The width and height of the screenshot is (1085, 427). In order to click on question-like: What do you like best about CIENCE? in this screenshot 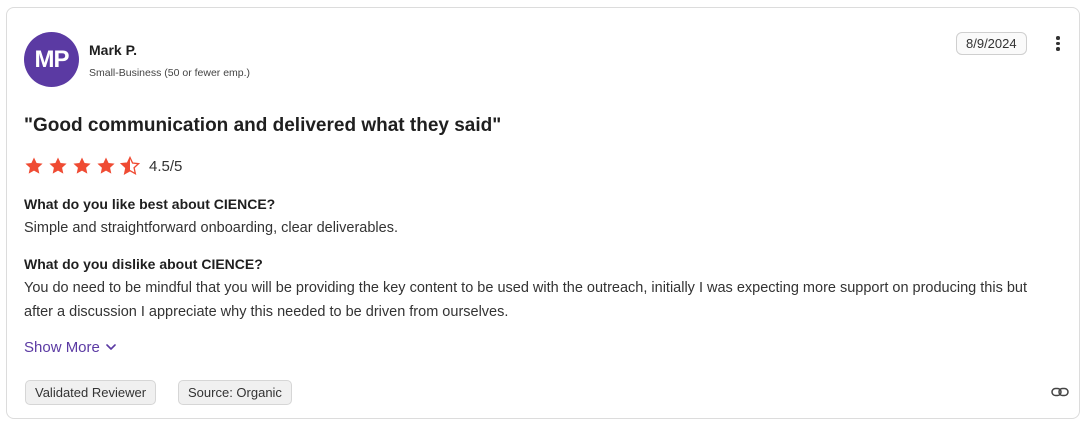, I will do `click(150, 204)`.